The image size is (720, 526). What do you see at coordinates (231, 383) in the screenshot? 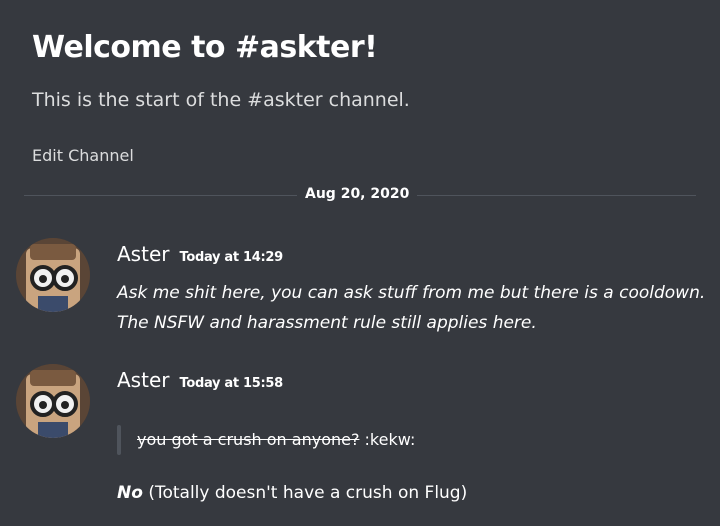
I see `timestamp: Today at 15:58` at bounding box center [231, 383].